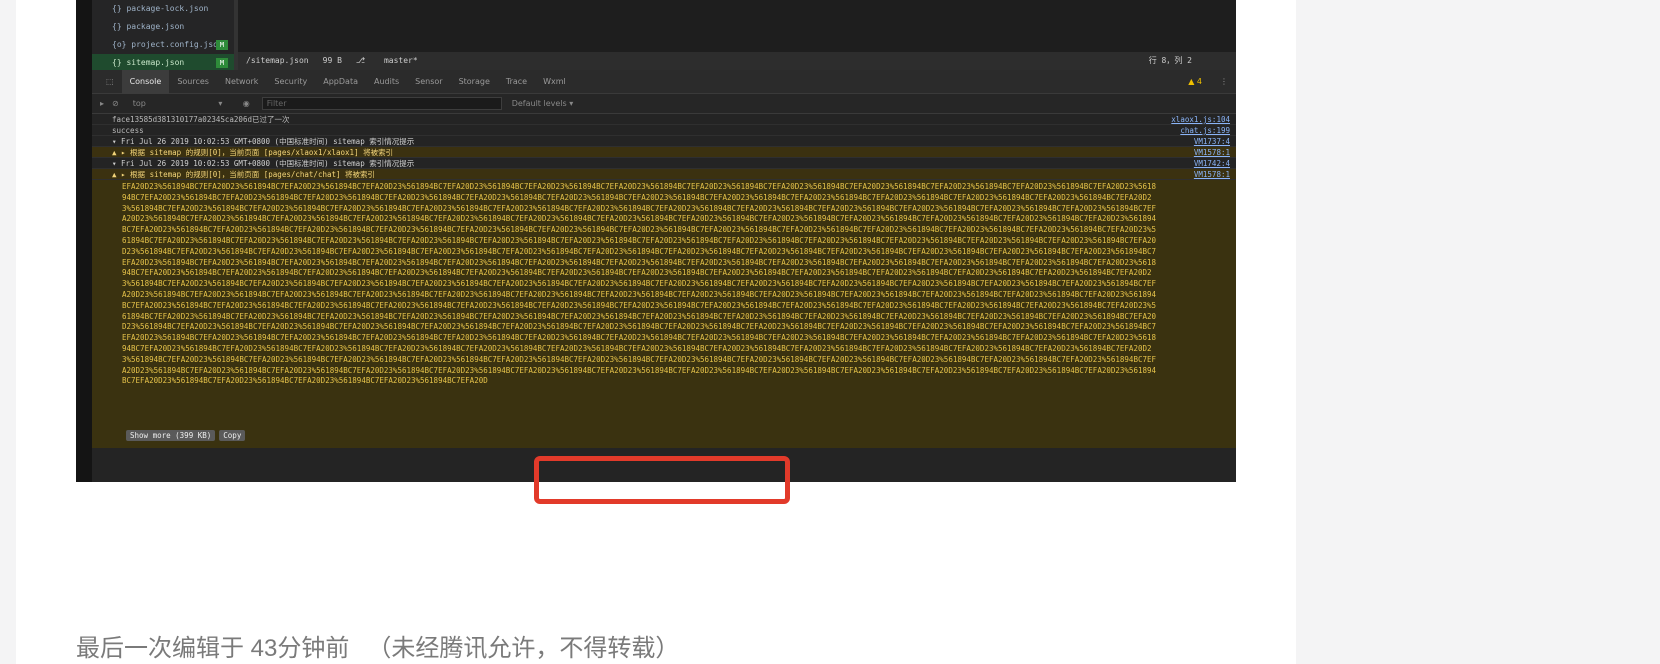 This screenshot has width=1660, height=664. Describe the element at coordinates (163, 45) in the screenshot. I see `explorer-file: {o} project.config.json M` at that location.